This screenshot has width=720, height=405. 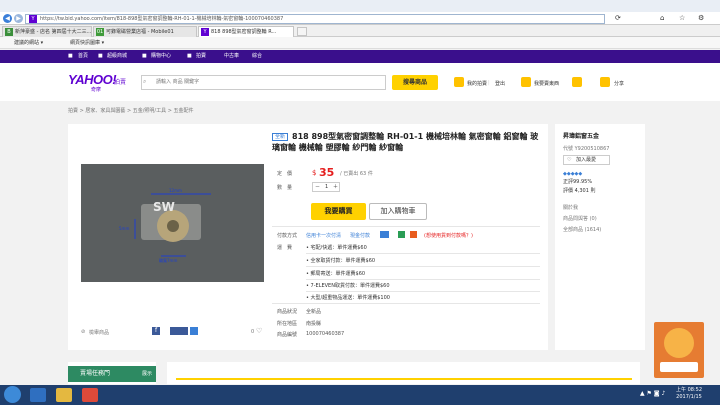 What do you see at coordinates (578, 182) in the screenshot?
I see `seller-rating-pct: 正評99.95%` at bounding box center [578, 182].